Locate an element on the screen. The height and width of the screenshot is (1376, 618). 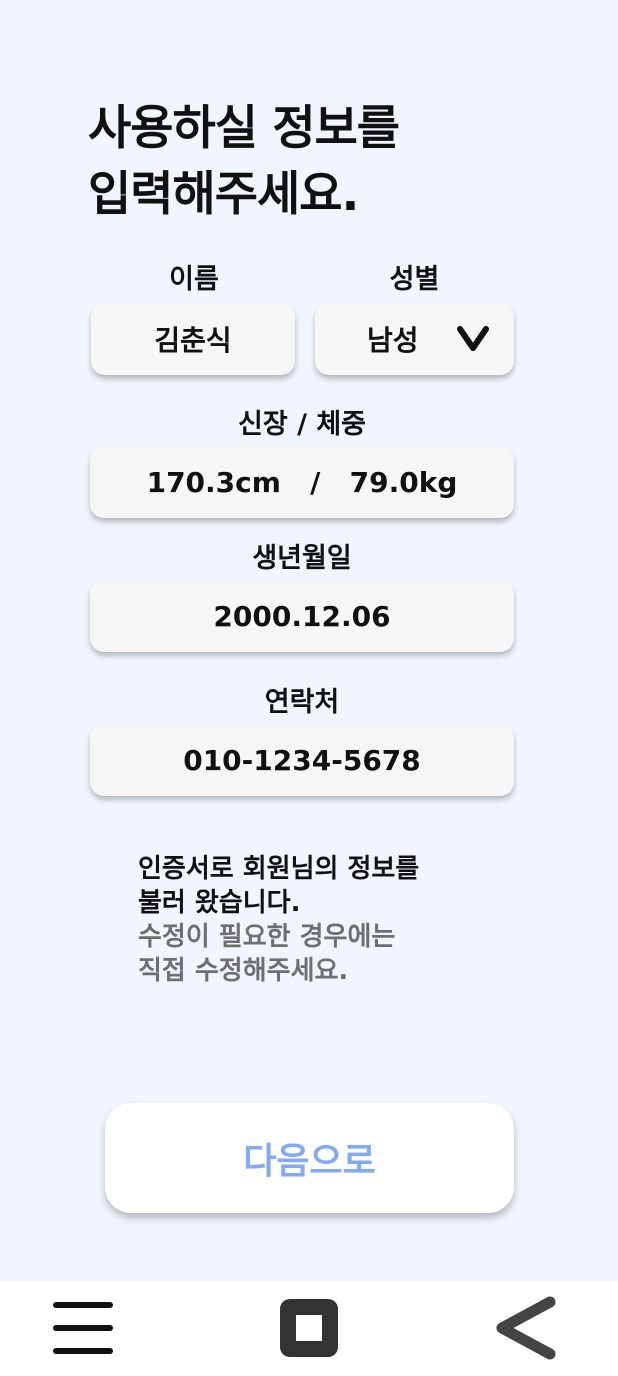
phone-value: 010-1234-5678 is located at coordinates (302, 760).